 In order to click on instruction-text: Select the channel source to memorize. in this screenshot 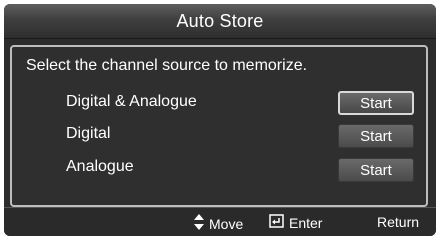, I will do `click(167, 65)`.